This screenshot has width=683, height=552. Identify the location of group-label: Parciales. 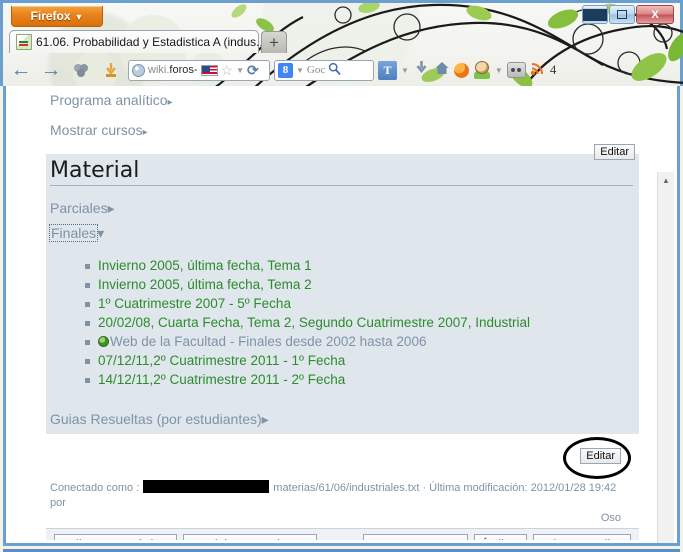
(79, 208).